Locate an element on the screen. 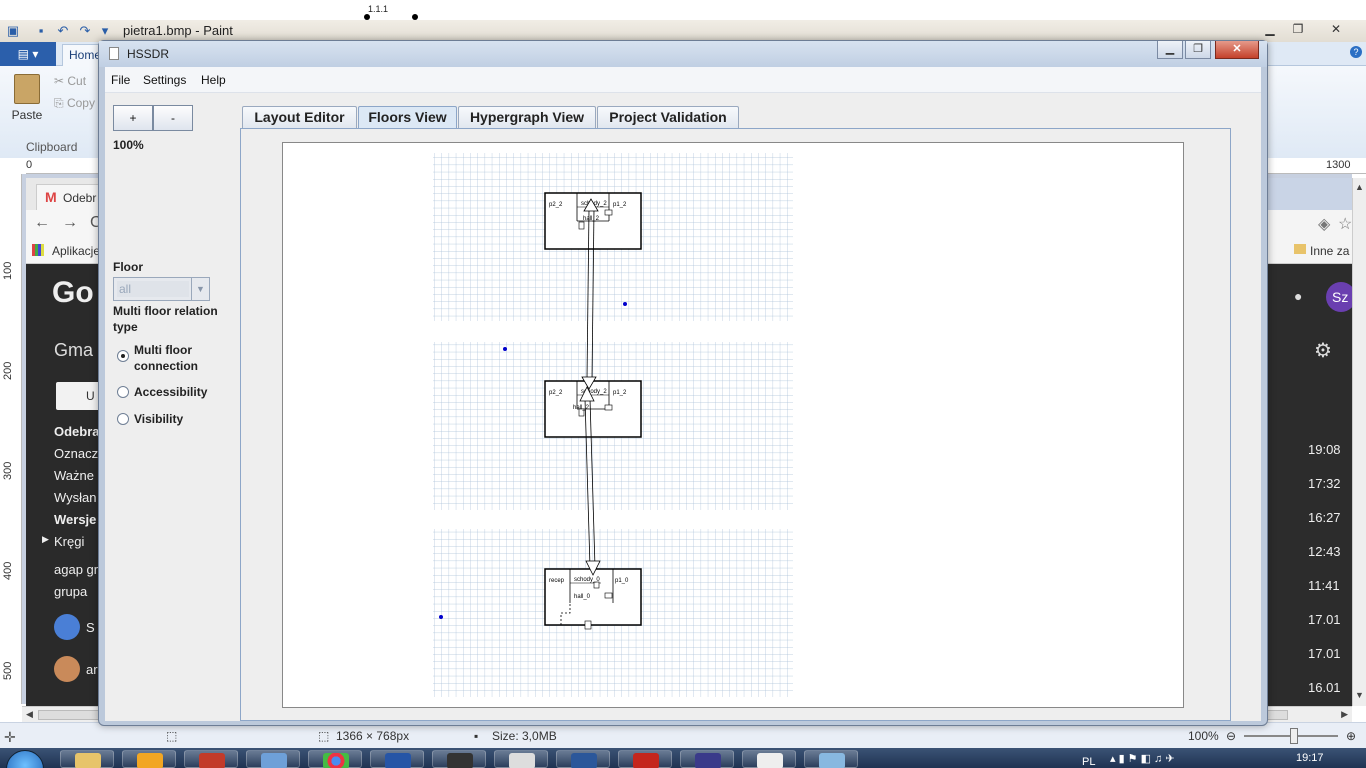 The image size is (1366, 768). tab-layout-editor: Layout Editor is located at coordinates (299, 117).